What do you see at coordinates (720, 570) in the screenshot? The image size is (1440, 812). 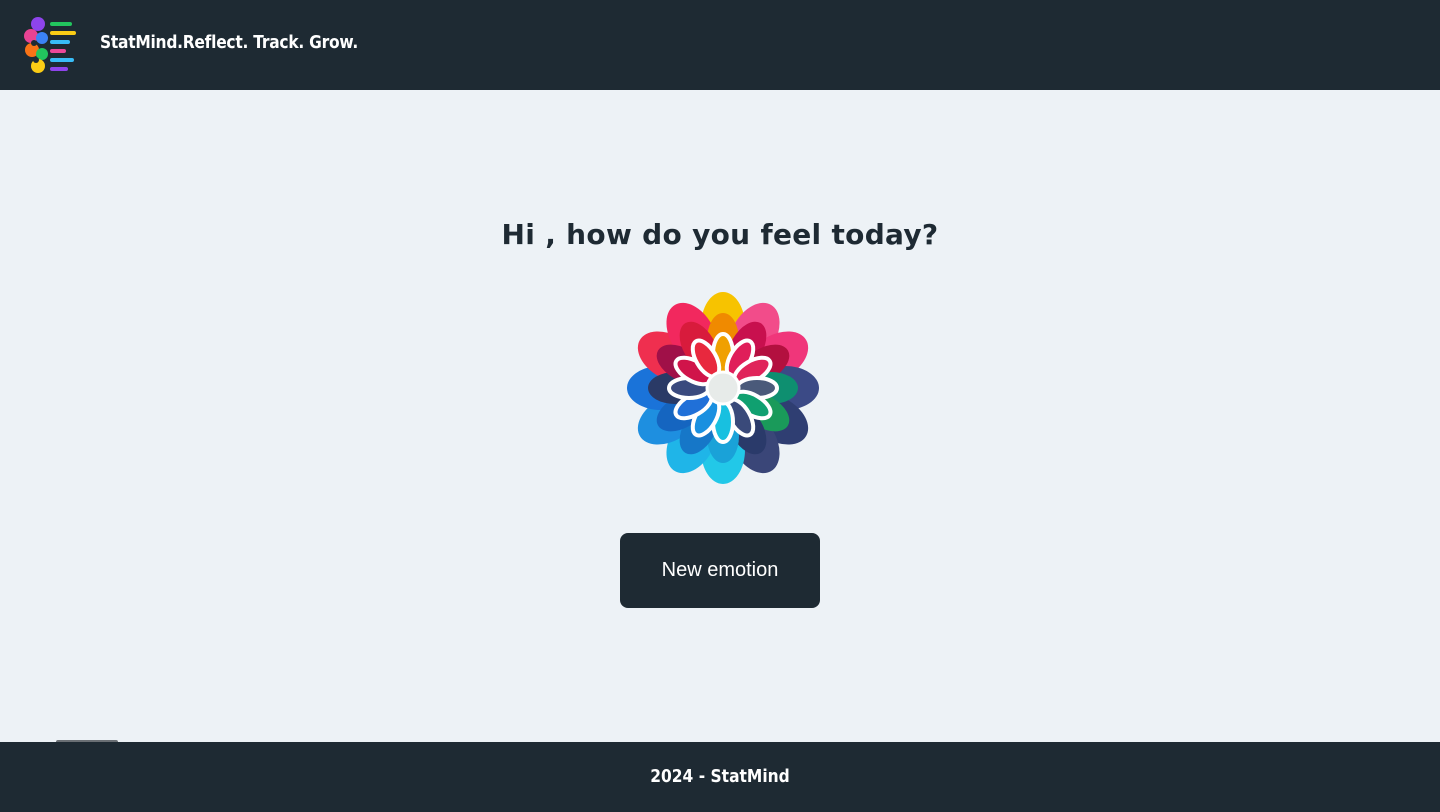 I see `new-emotion-button: New emotion` at bounding box center [720, 570].